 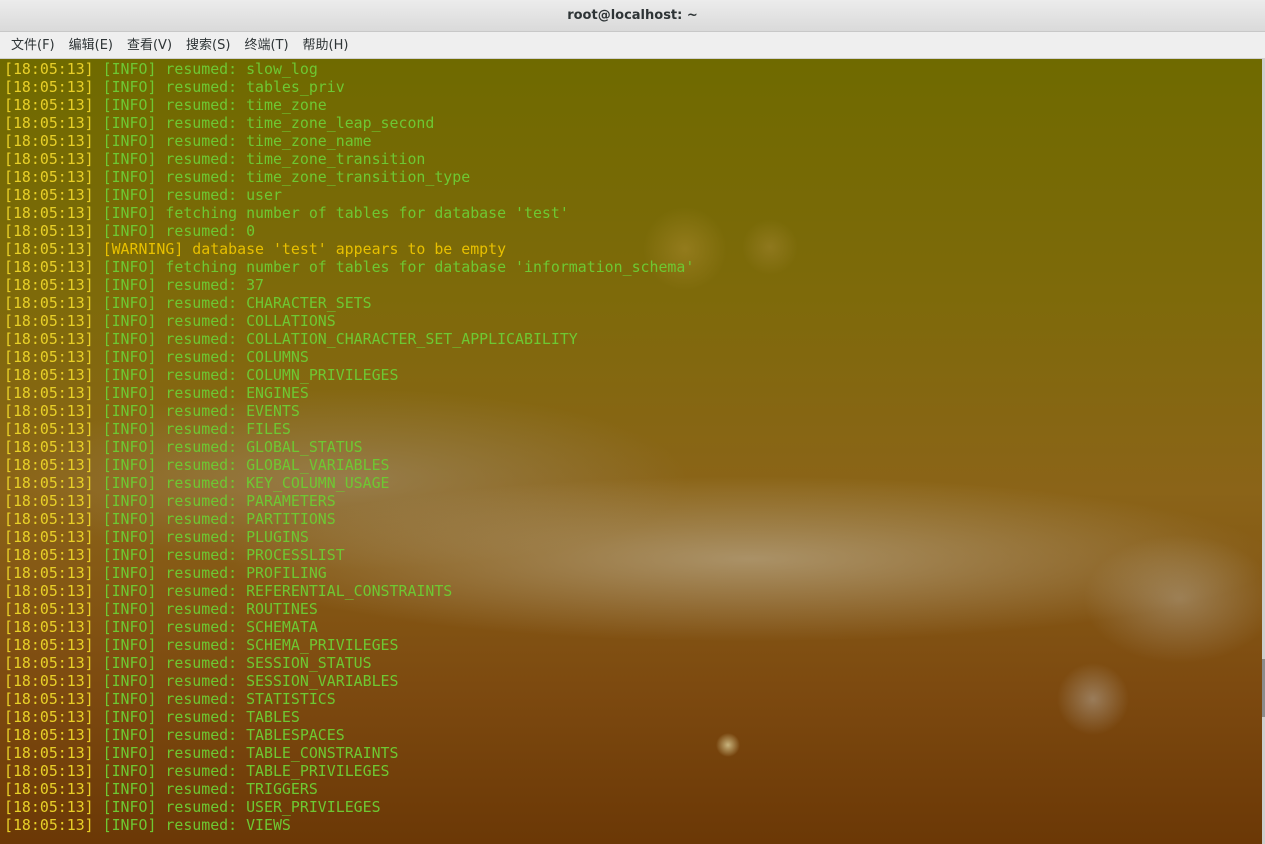 I want to click on menu-edit: 编辑(E), so click(x=91, y=45).